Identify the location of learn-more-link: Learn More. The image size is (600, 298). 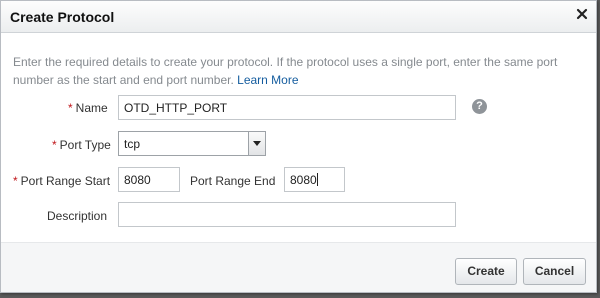
(267, 80).